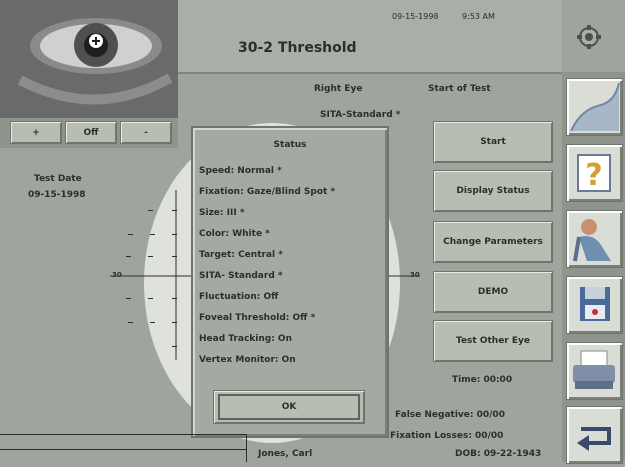 The width and height of the screenshot is (625, 467). What do you see at coordinates (58, 179) in the screenshot?
I see `test-date-label: Test Date` at bounding box center [58, 179].